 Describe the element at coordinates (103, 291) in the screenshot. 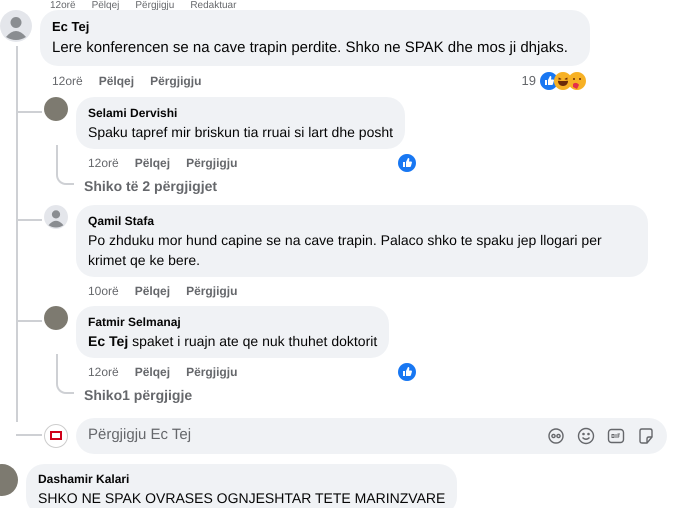

I see `comment-time: 10orë` at that location.